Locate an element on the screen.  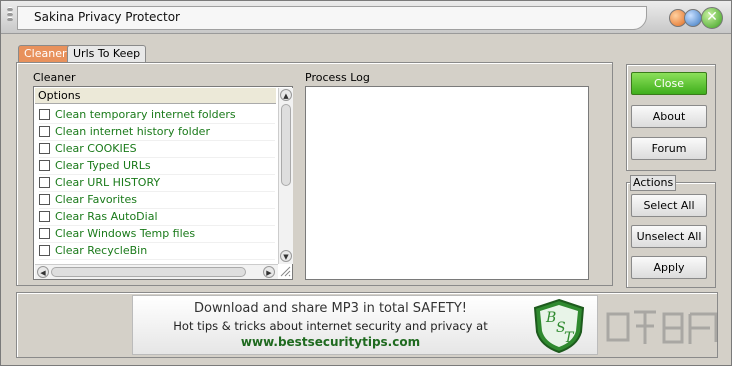
option-label: Clean temporary internet folders is located at coordinates (145, 114).